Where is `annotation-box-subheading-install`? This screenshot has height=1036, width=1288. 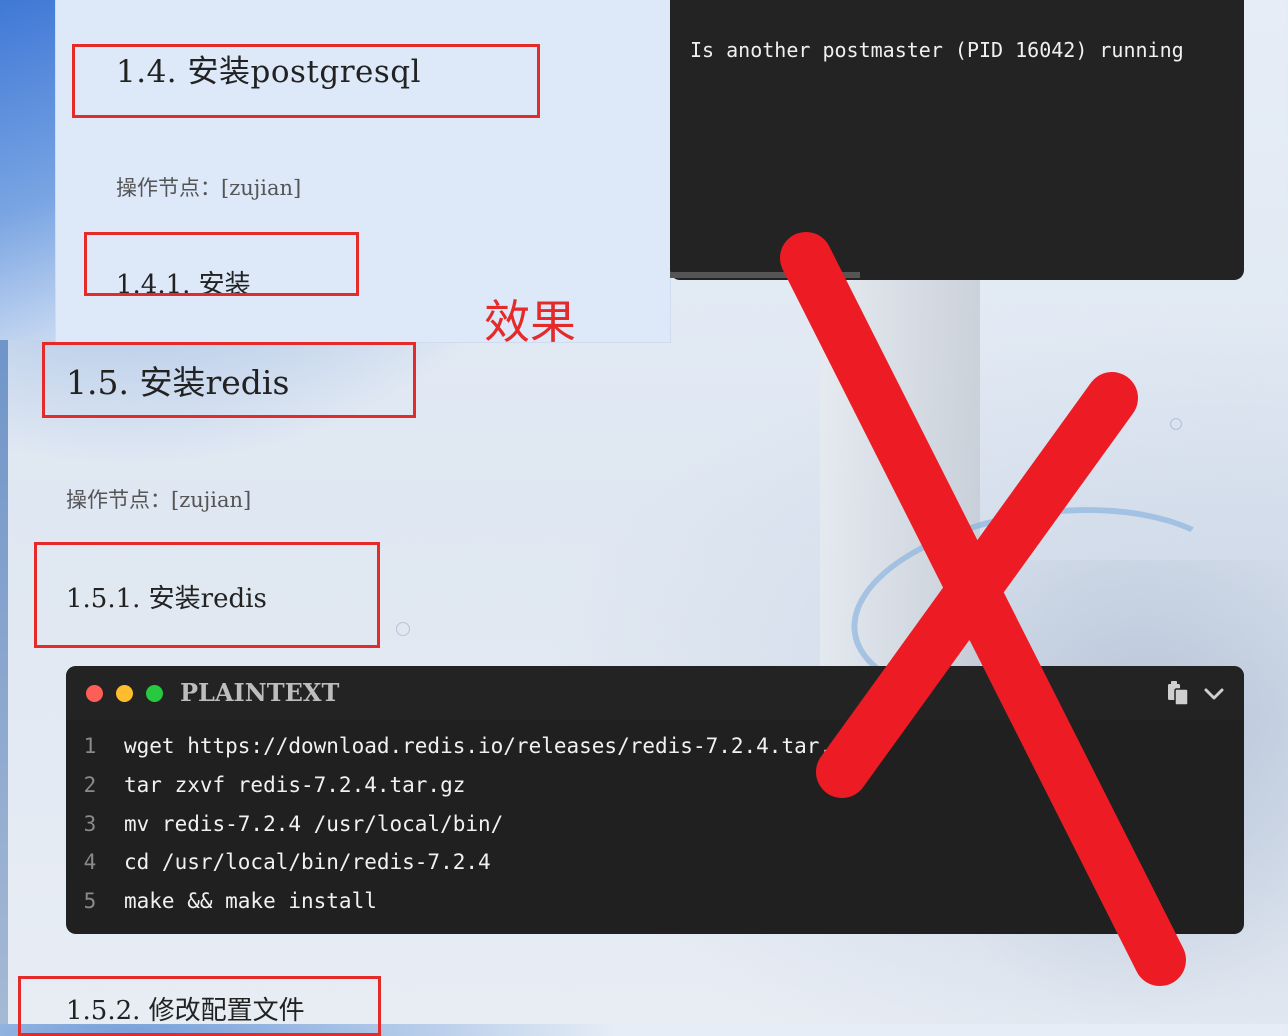 annotation-box-subheading-install is located at coordinates (221, 264).